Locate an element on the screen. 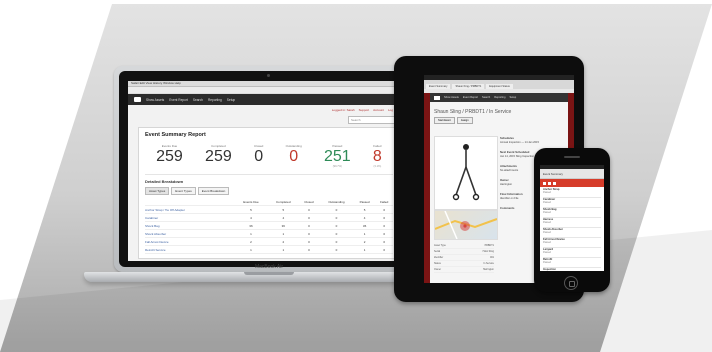 The height and width of the screenshot is (352, 712). sling-icon is located at coordinates (466, 172).